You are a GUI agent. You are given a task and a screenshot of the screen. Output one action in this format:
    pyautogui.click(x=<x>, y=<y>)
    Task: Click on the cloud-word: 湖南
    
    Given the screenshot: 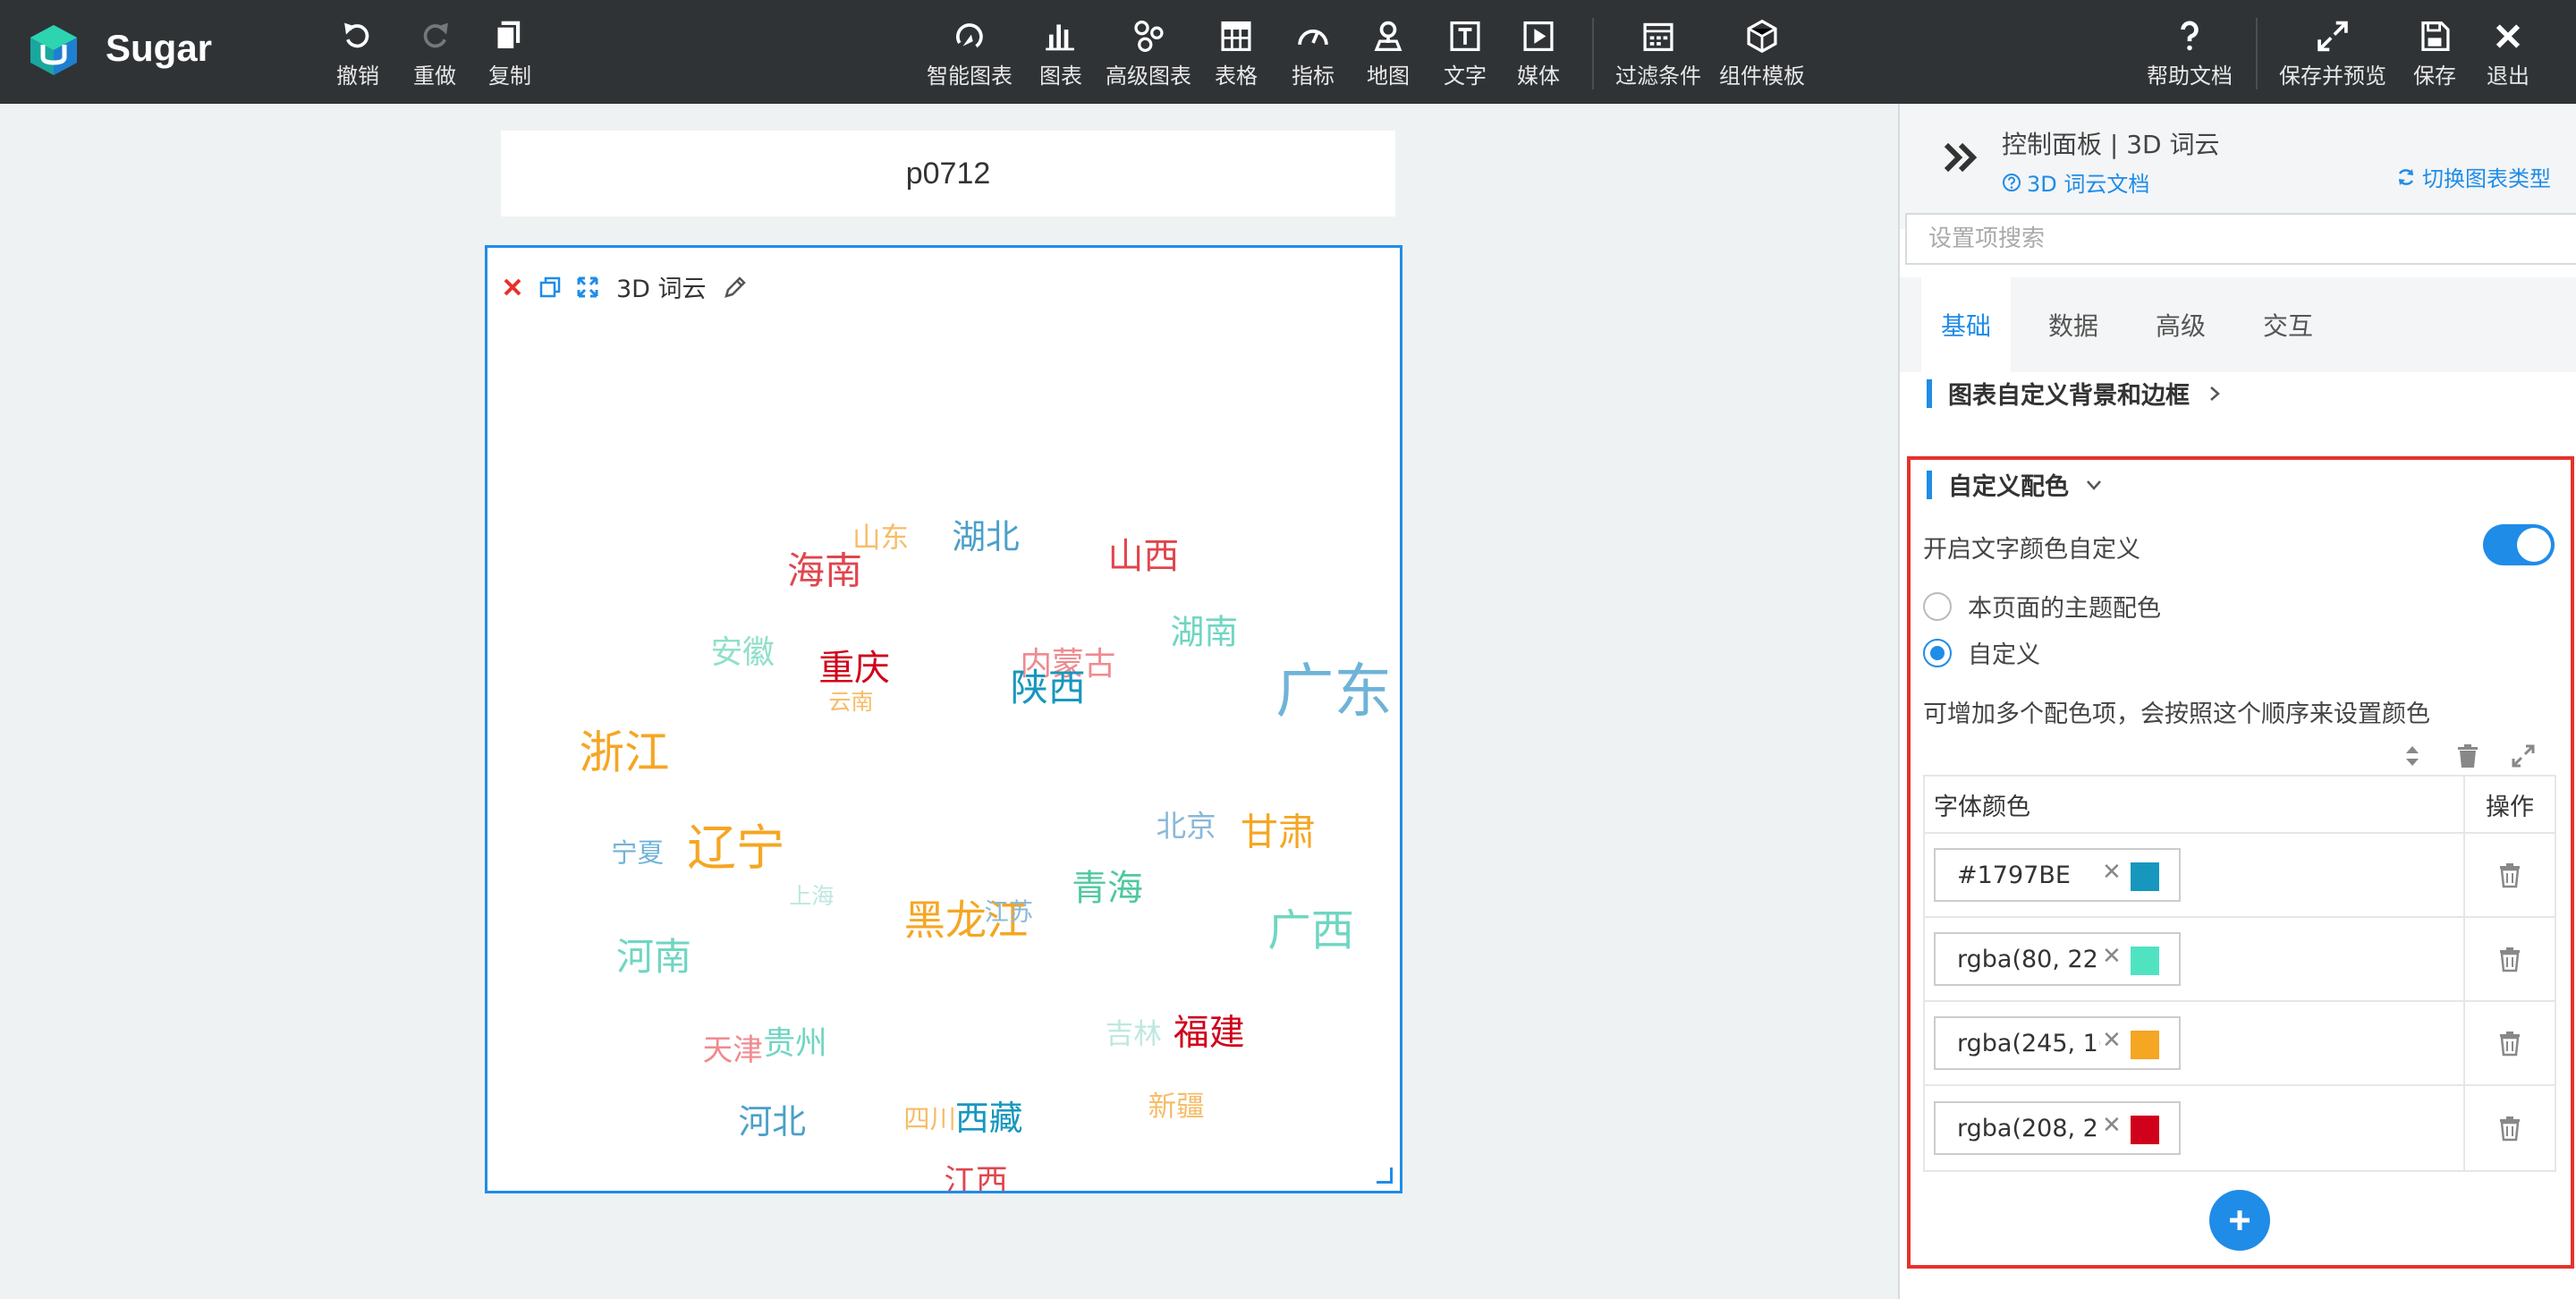 What is the action you would take?
    pyautogui.click(x=1204, y=632)
    